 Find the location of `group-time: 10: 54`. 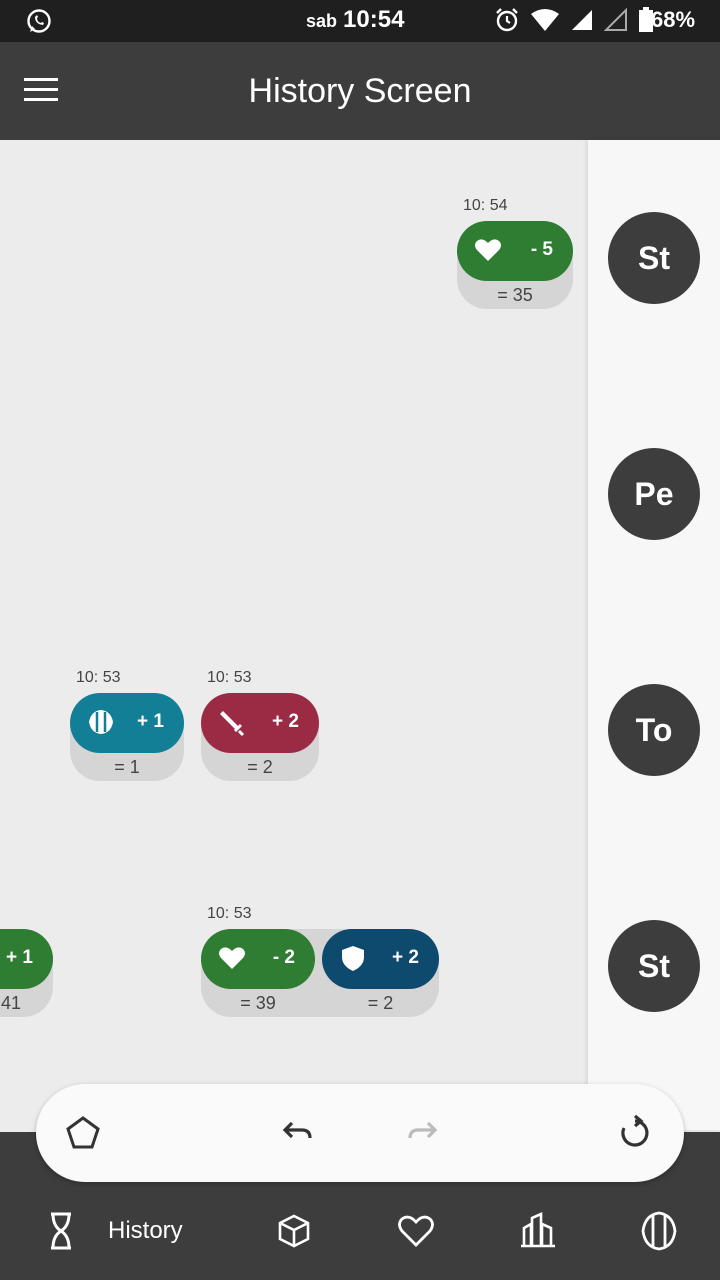

group-time: 10: 54 is located at coordinates (485, 205).